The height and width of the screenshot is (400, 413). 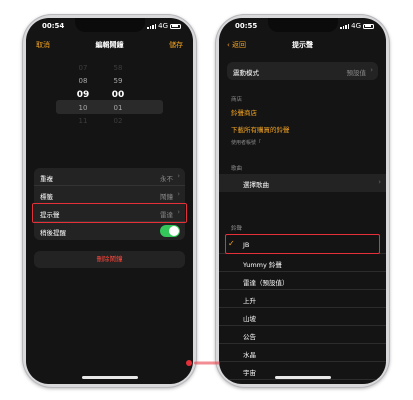 What do you see at coordinates (118, 68) in the screenshot?
I see `minute-option: 58` at bounding box center [118, 68].